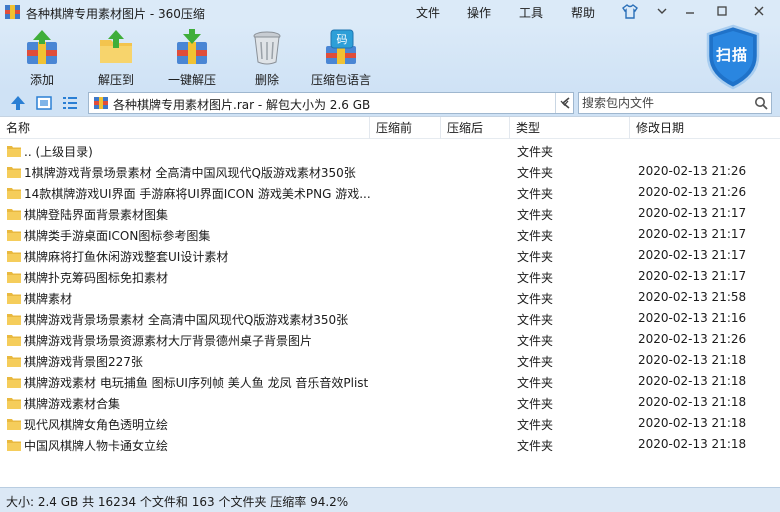 The height and width of the screenshot is (512, 780). I want to click on file-date: 2020-02-13 21:58, so click(692, 297).